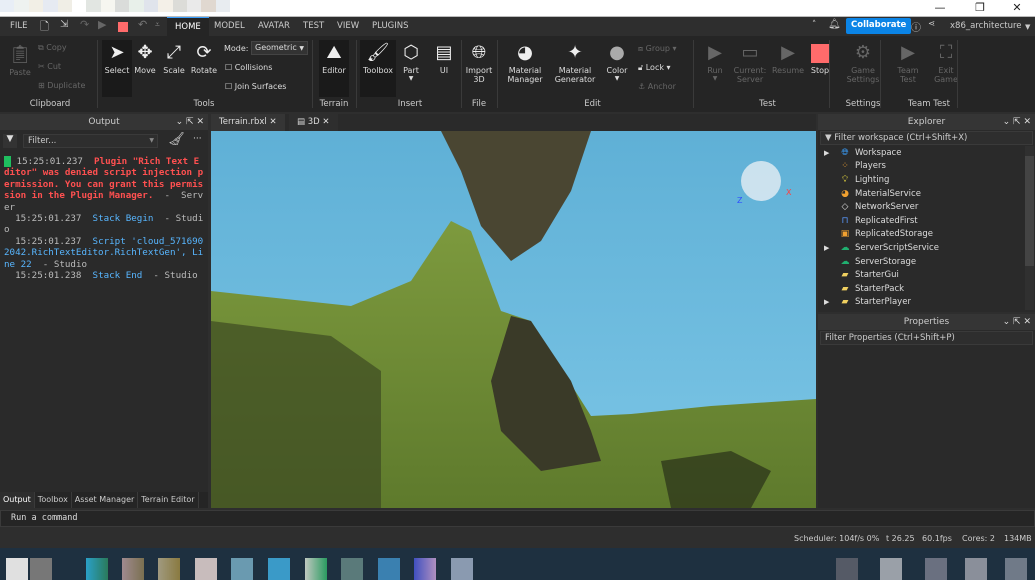  Describe the element at coordinates (657, 86) in the screenshot. I see `anchor-button: ⚓︎ Anchor` at that location.